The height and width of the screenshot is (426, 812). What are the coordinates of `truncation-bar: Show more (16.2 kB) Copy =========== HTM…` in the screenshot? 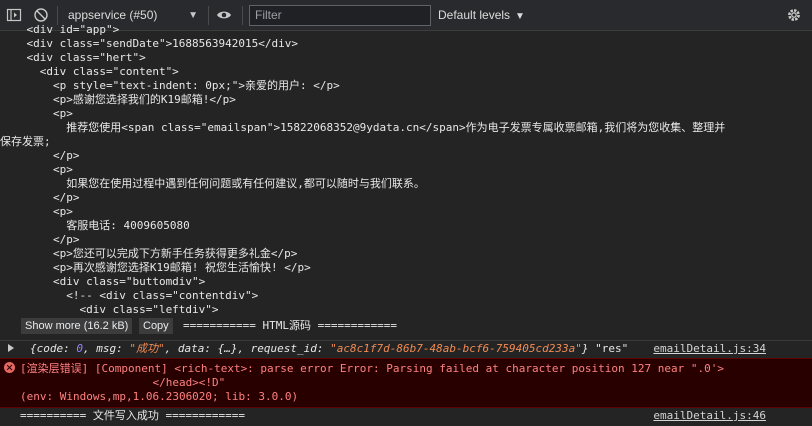 It's located at (406, 326).